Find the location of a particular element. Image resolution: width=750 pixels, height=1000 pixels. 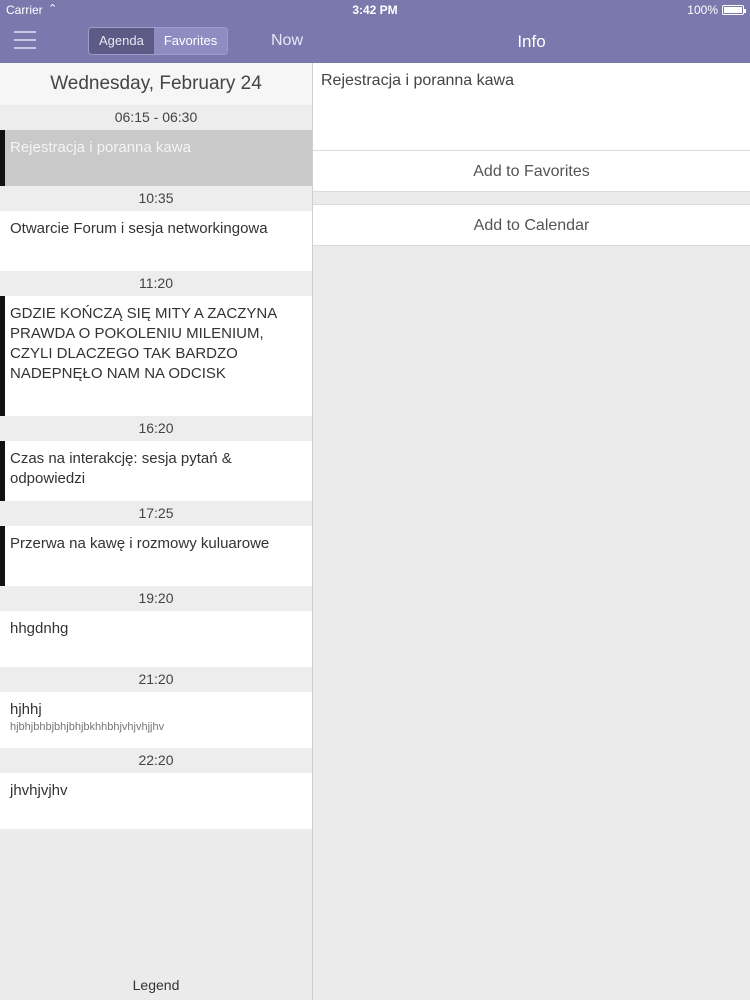

time-header: 19:20 is located at coordinates (156, 598).